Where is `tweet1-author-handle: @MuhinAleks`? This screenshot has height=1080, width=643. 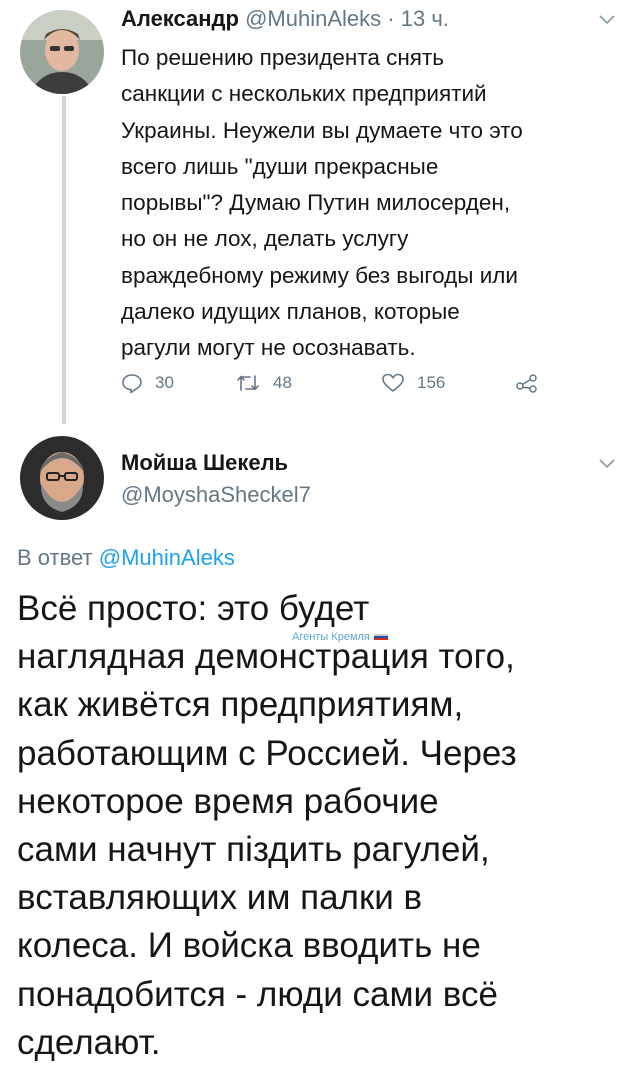
tweet1-author-handle: @MuhinAleks is located at coordinates (313, 18).